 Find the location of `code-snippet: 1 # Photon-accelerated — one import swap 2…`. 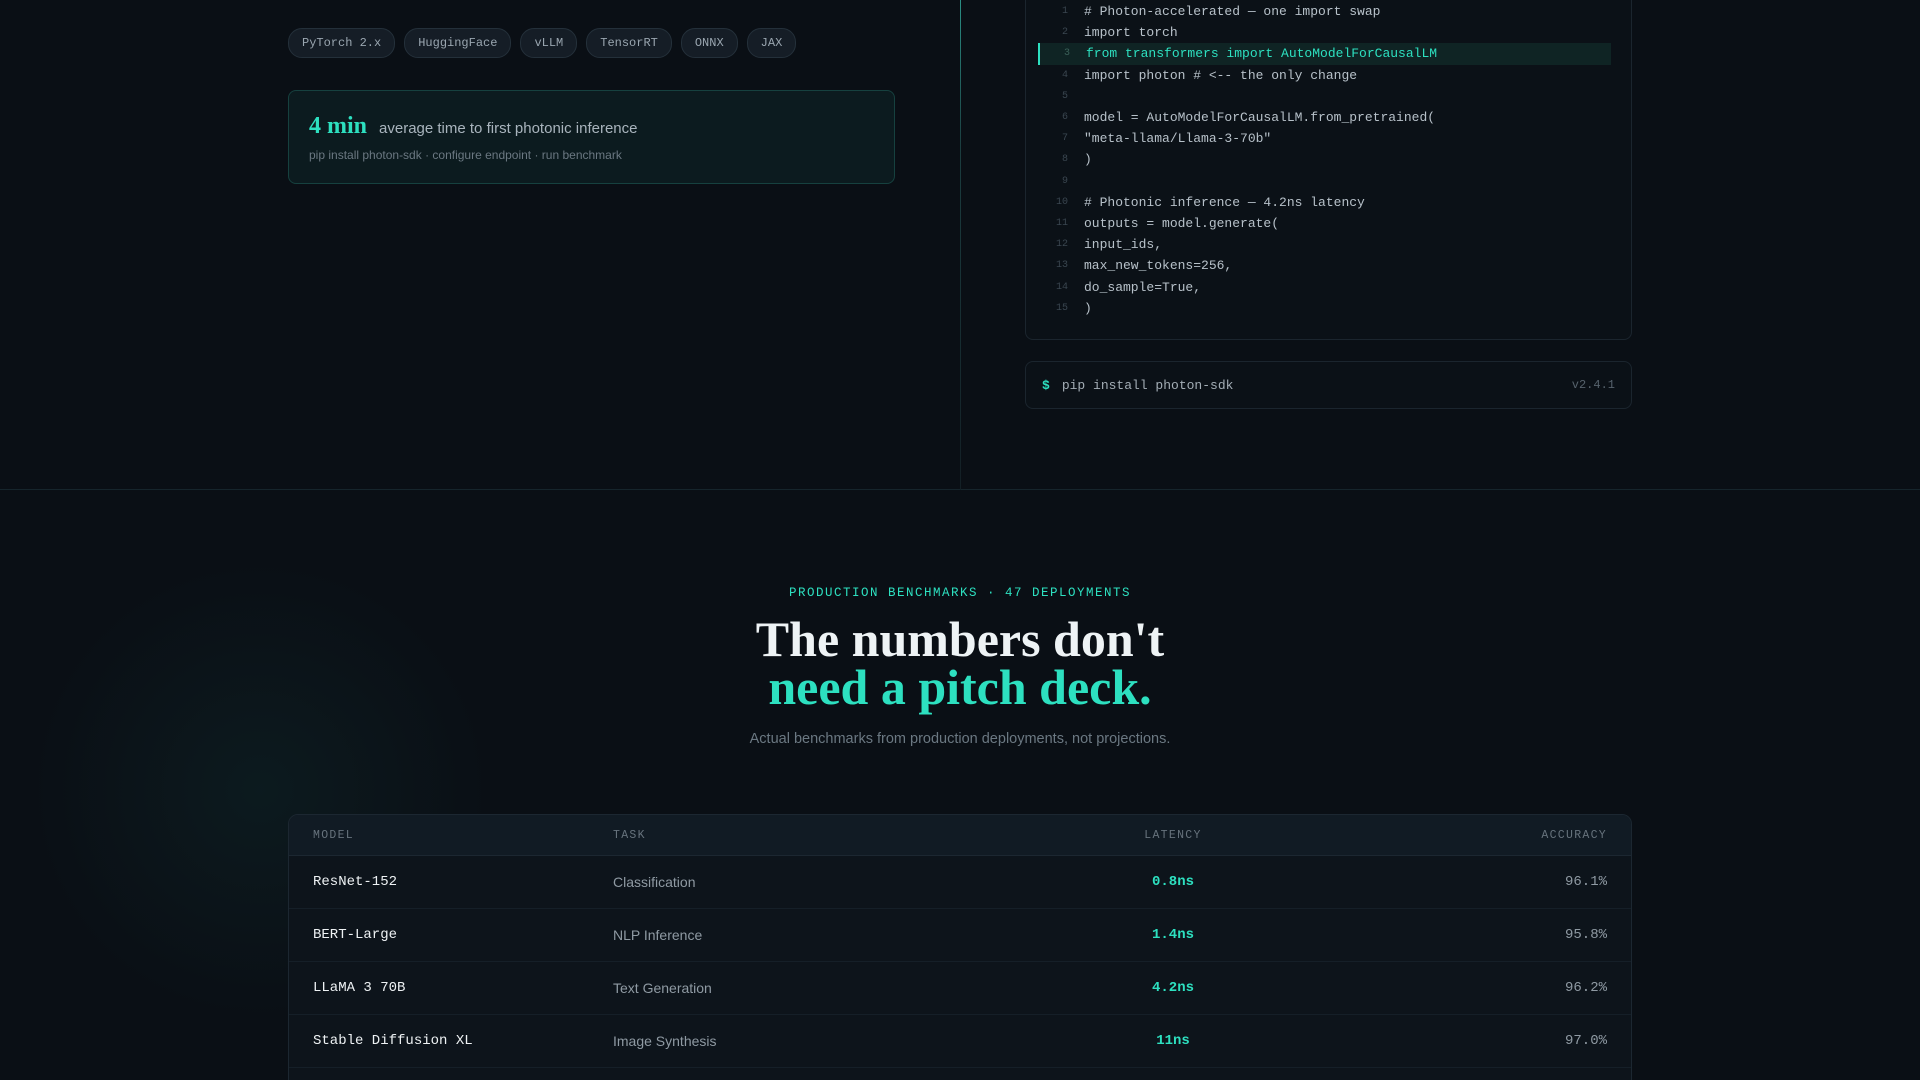

code-snippet: 1 # Photon-accelerated — one import swap 2… is located at coordinates (1328, 170).